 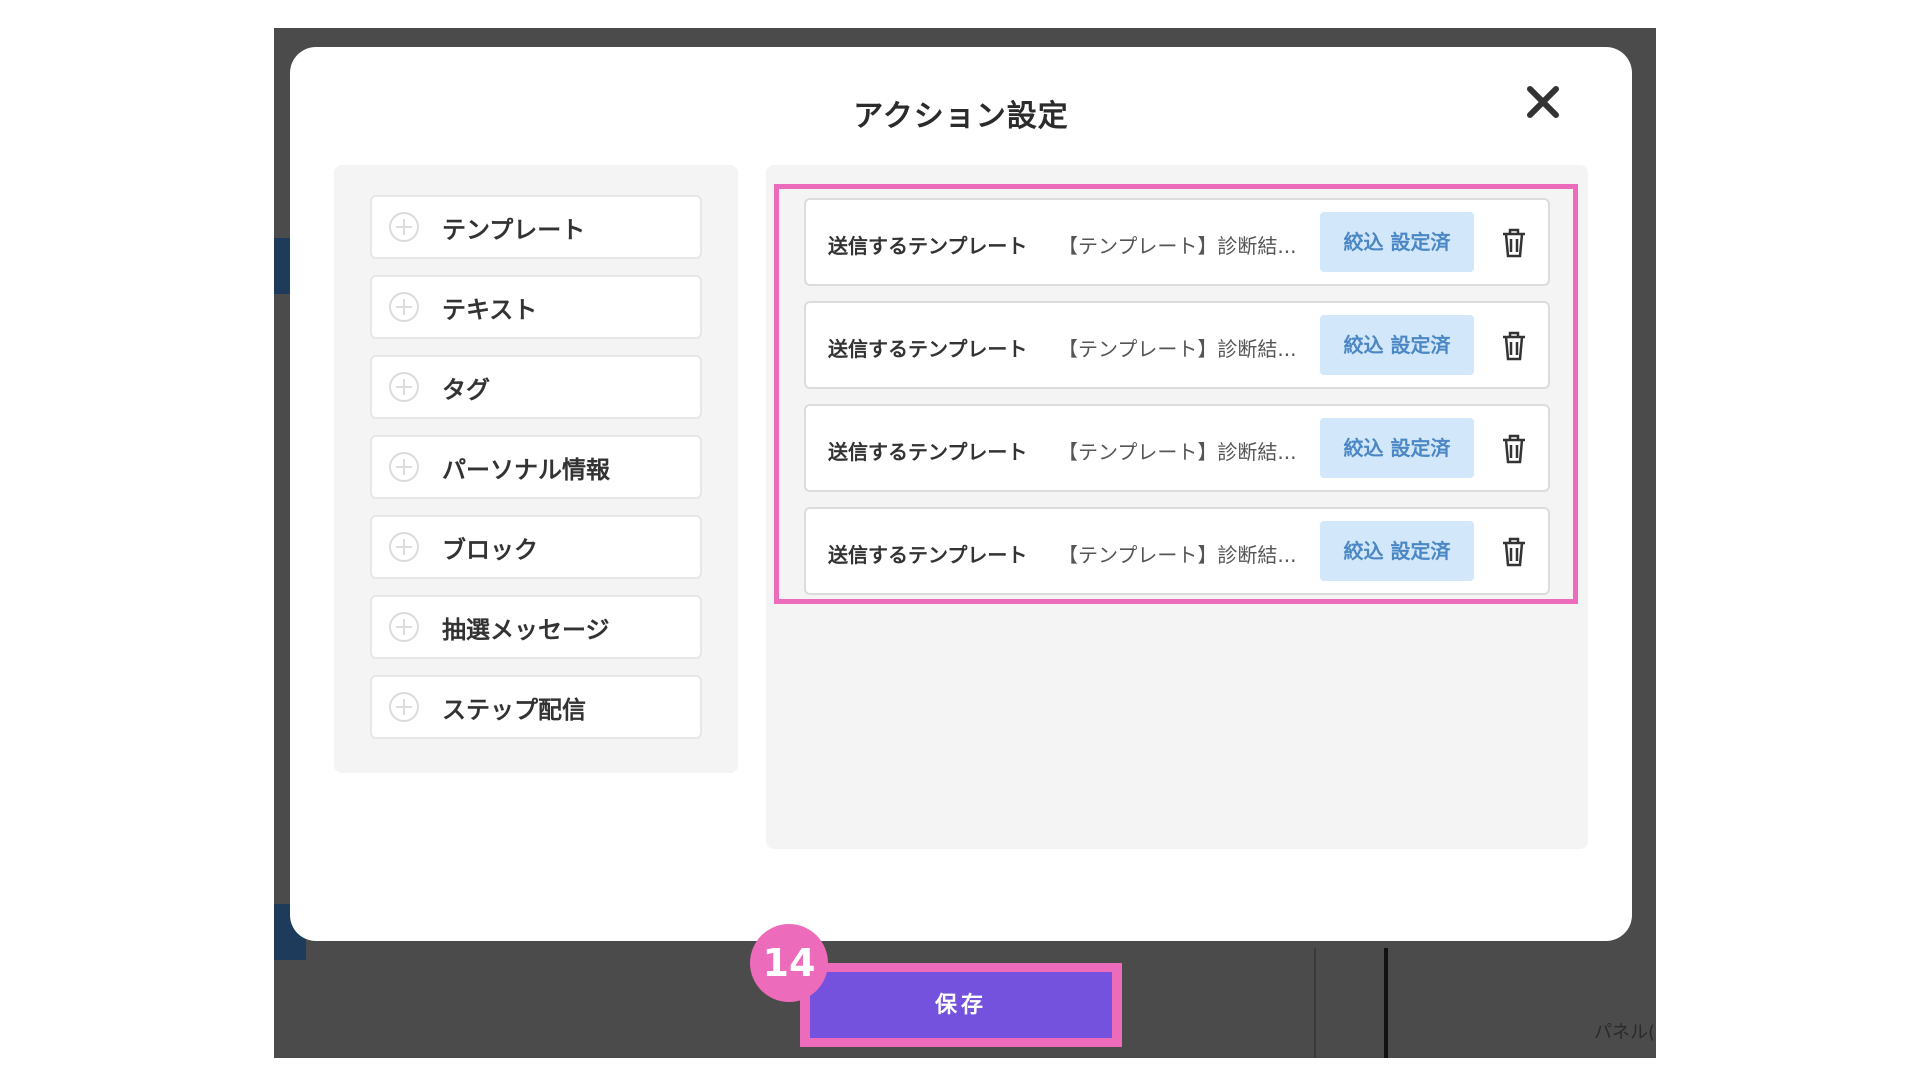 What do you see at coordinates (1543, 102) in the screenshot?
I see `close-icon` at bounding box center [1543, 102].